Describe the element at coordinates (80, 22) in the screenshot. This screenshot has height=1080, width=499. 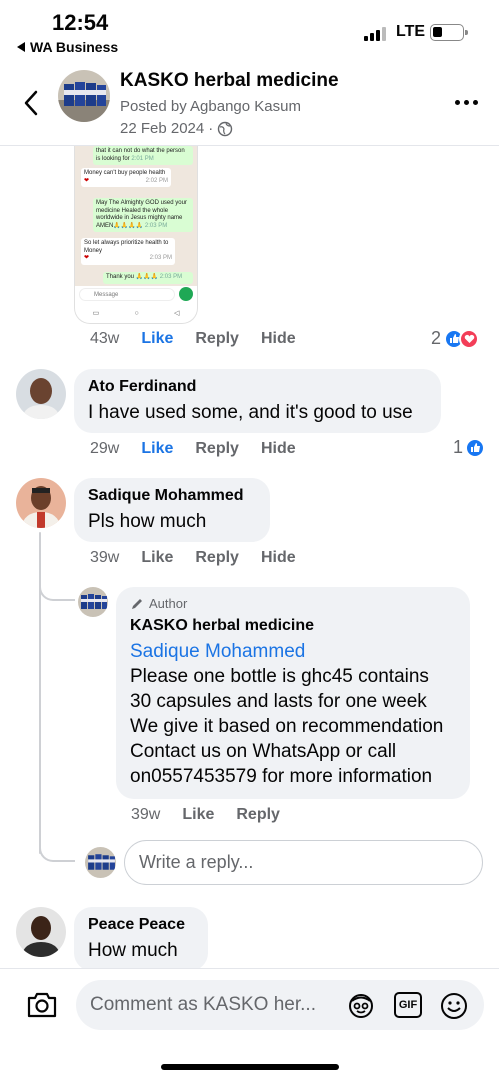
I see `clock: 12:54` at that location.